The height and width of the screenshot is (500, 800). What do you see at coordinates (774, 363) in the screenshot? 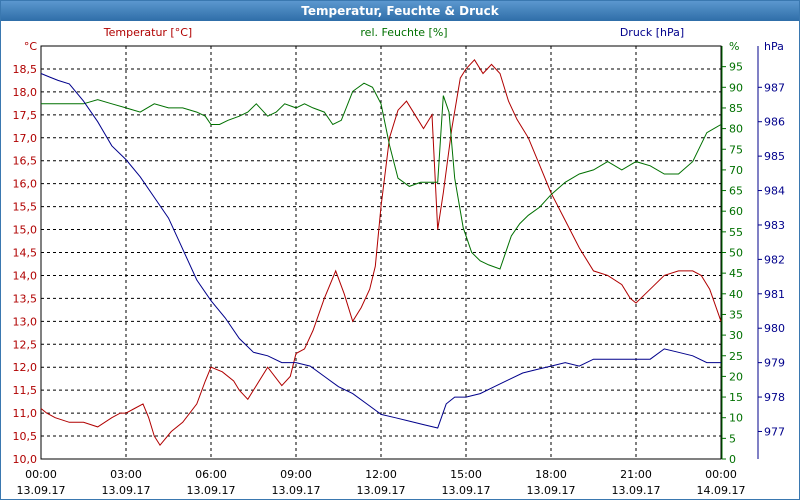
I see `pressure-tick-label: 979` at bounding box center [774, 363].